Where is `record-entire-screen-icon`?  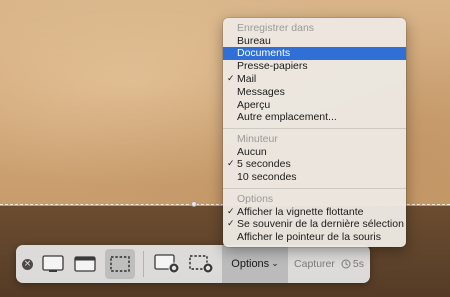 record-entire-screen-icon is located at coordinates (167, 264).